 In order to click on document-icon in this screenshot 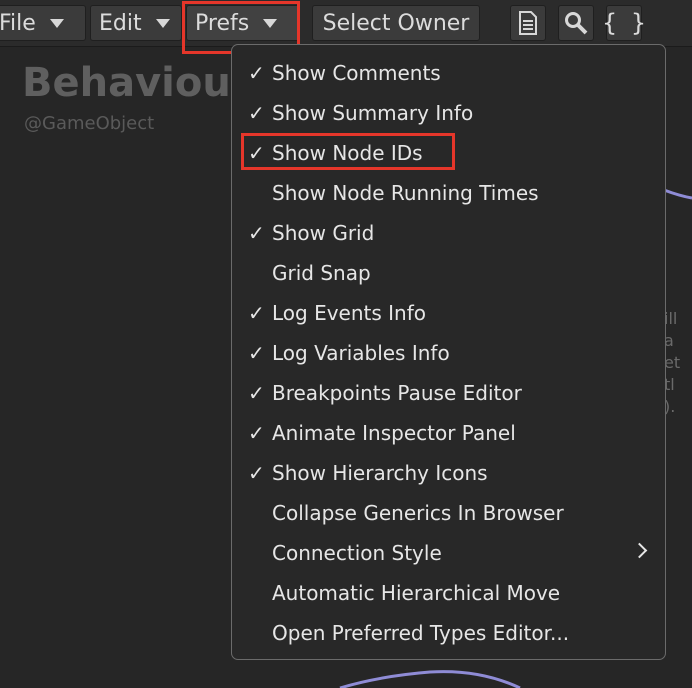, I will do `click(528, 23)`.